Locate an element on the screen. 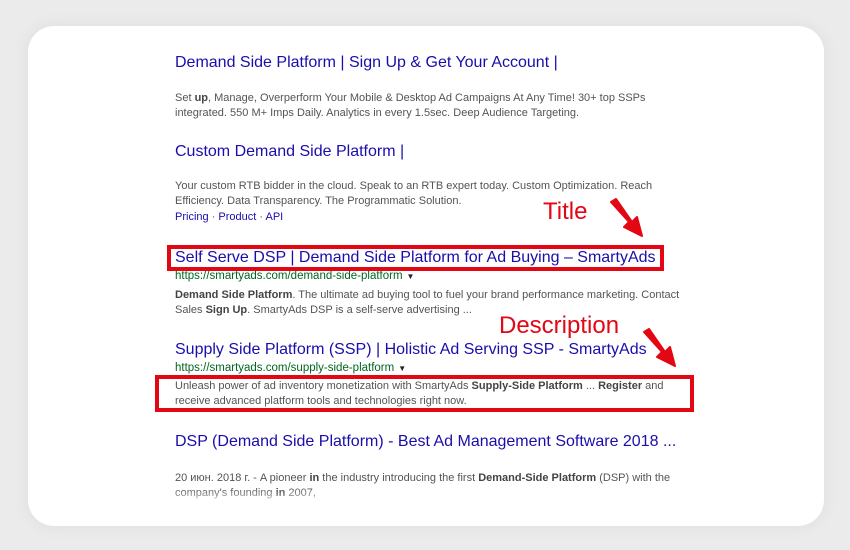  sitelink-api: API is located at coordinates (275, 217).